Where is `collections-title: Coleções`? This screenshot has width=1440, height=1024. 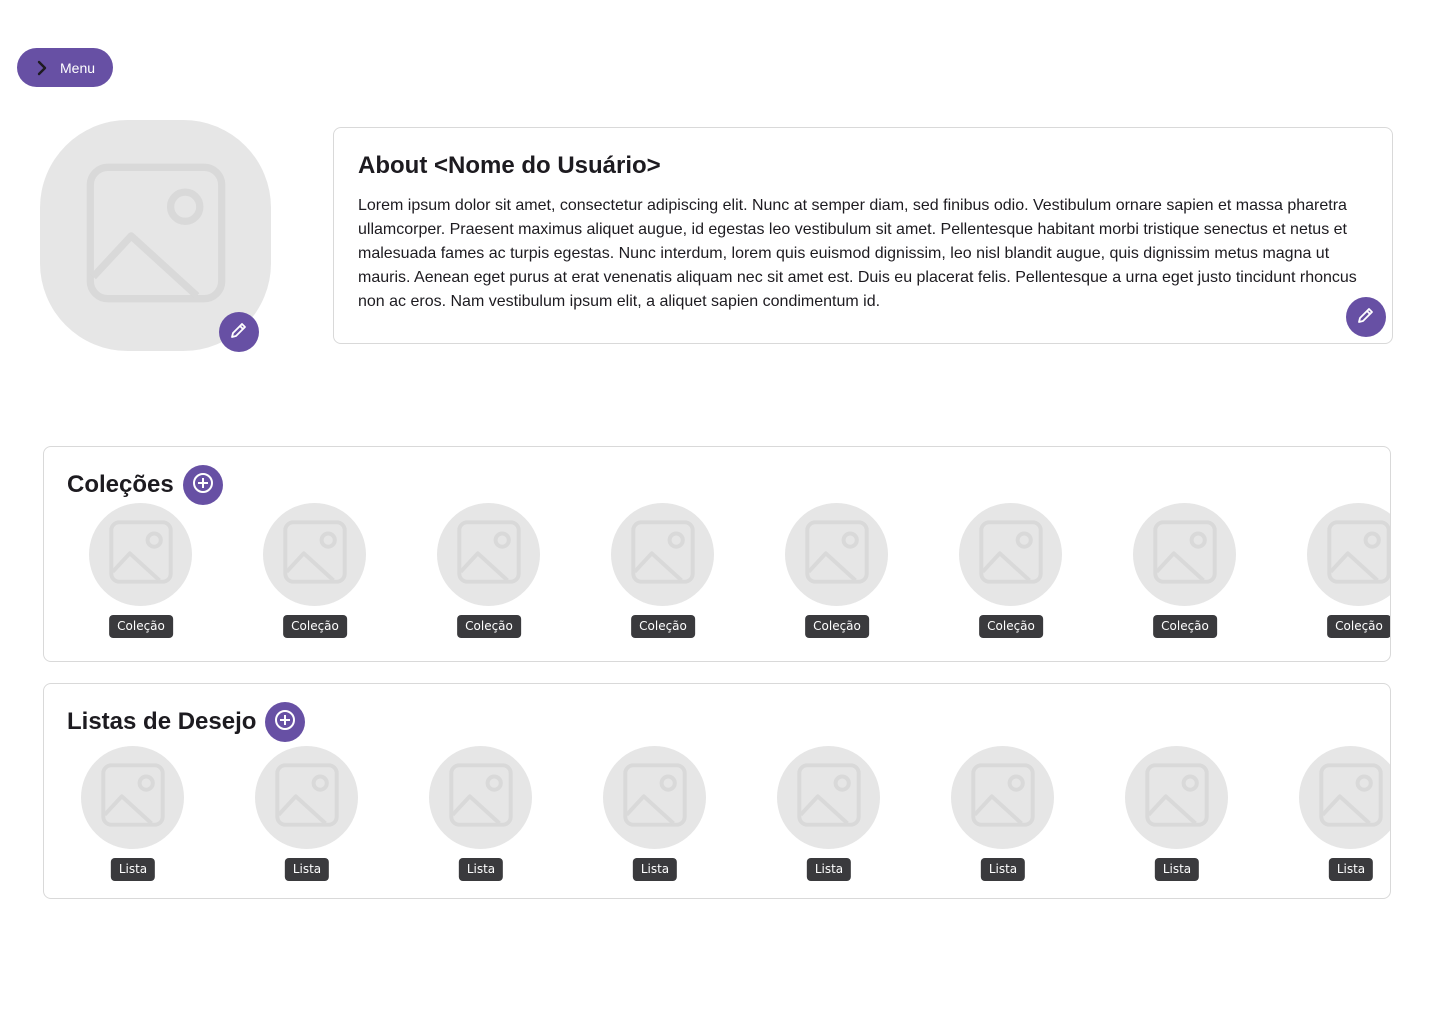 collections-title: Coleções is located at coordinates (120, 484).